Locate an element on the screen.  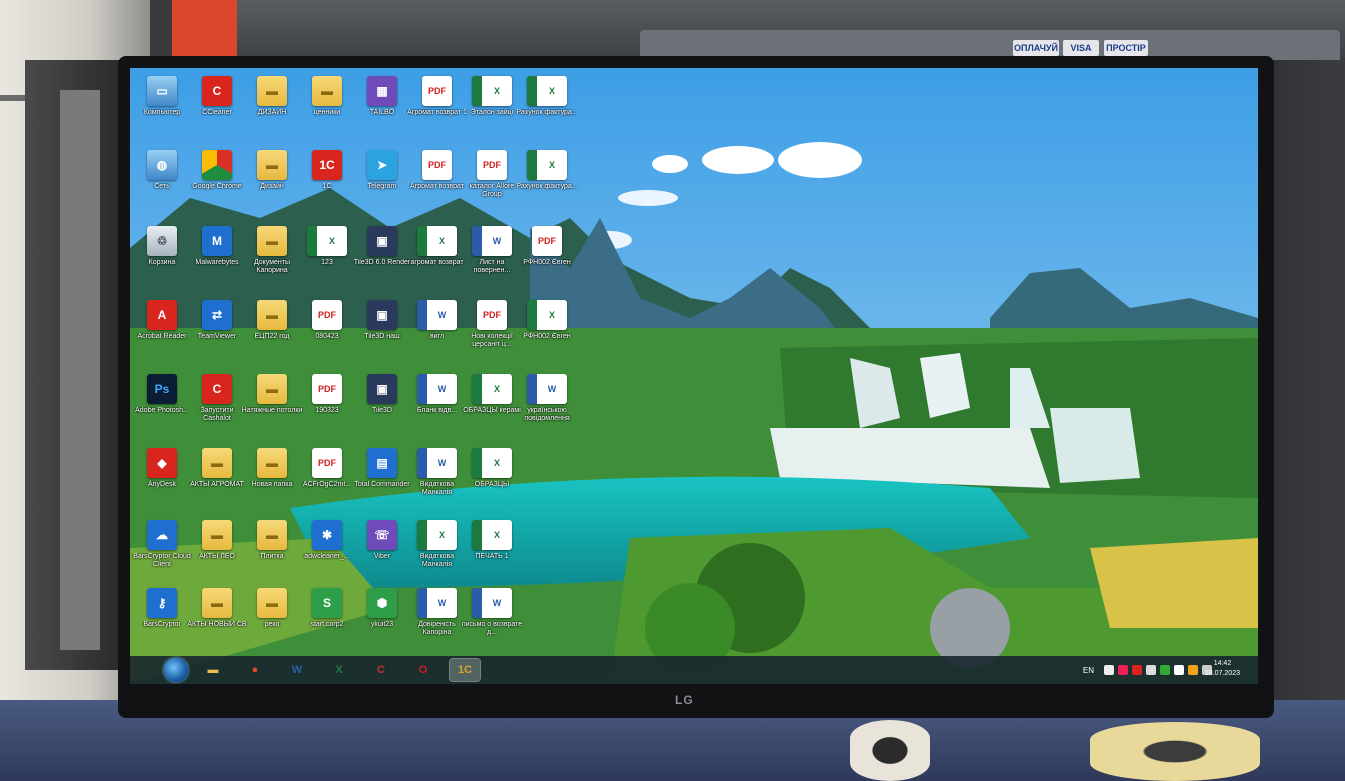
desktop-icon: ▬ Дизайн is located at coordinates (272, 170).